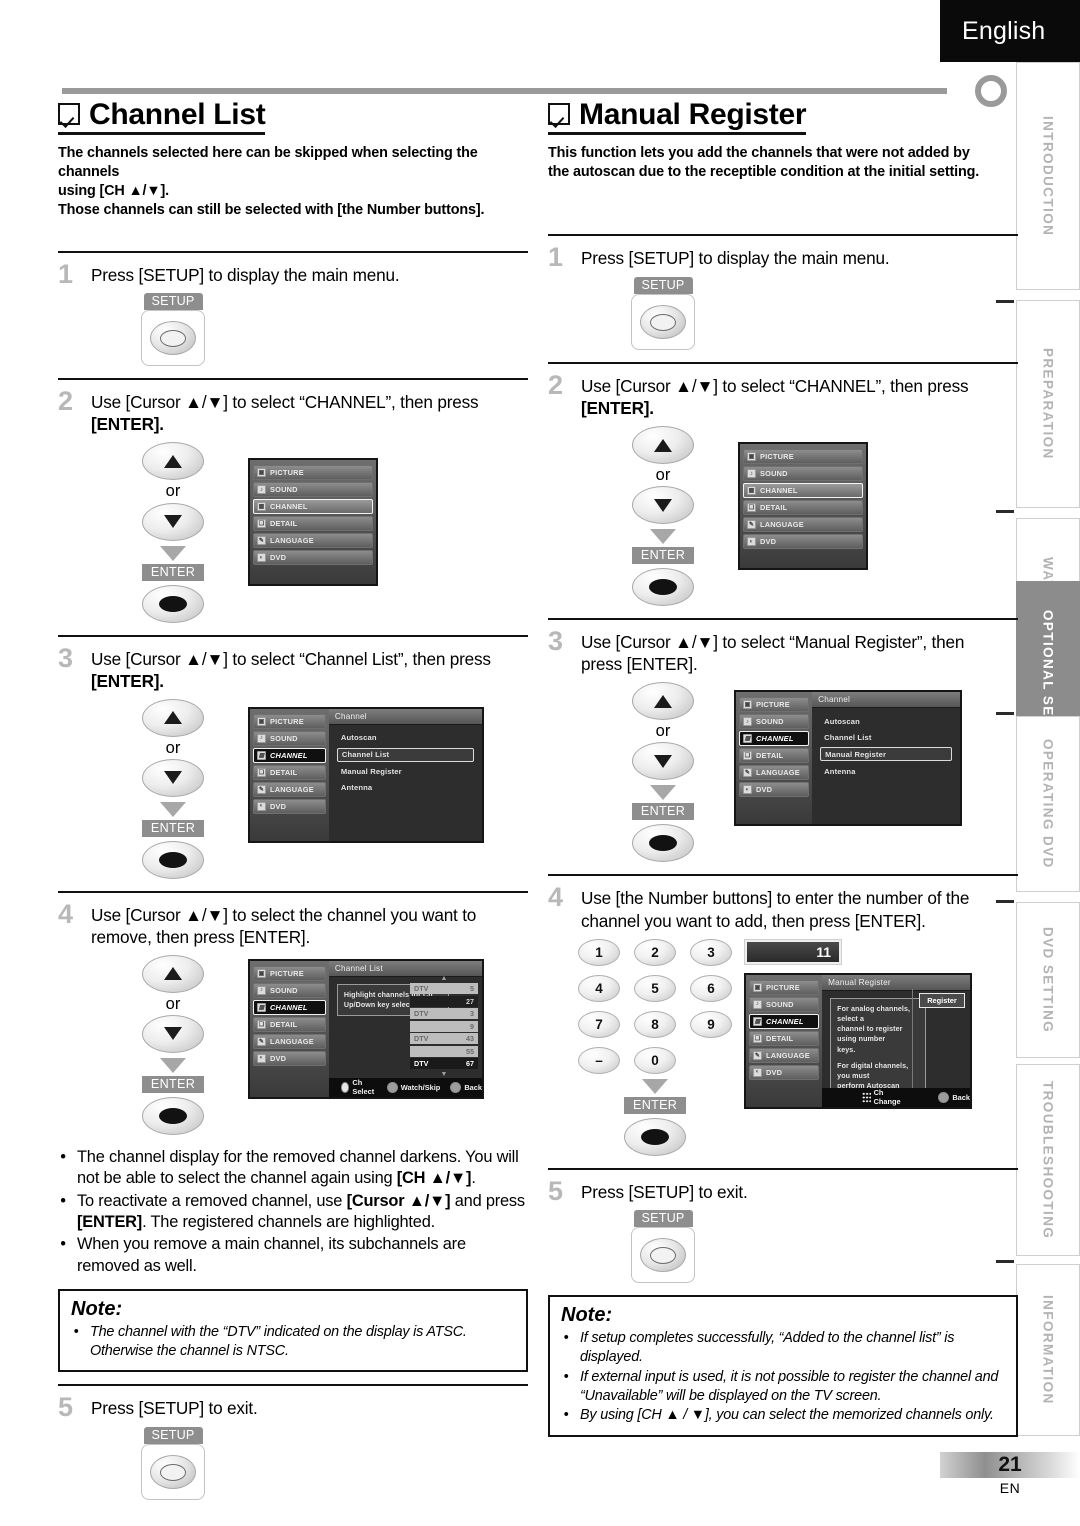  Describe the element at coordinates (599, 988) in the screenshot. I see `number-key-4: 4` at that location.